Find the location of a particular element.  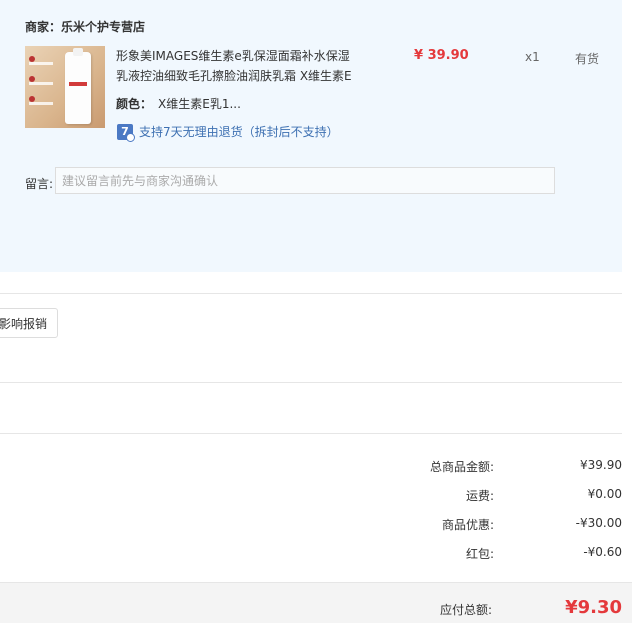

return-policy: 7 支持7天无理由退货（拆封后不支持） is located at coordinates (228, 132).